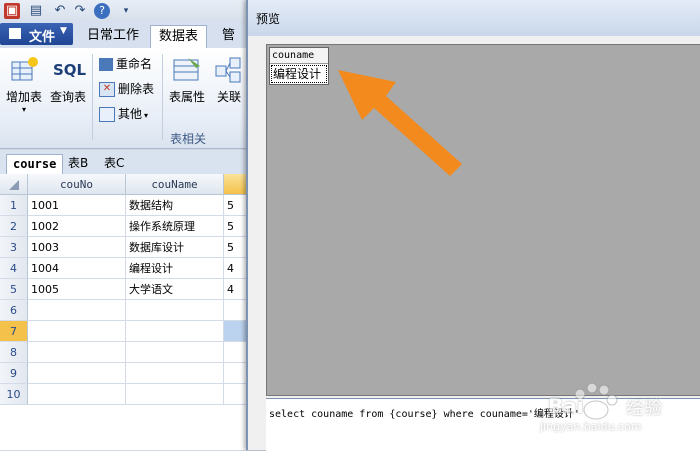 The image size is (700, 451). What do you see at coordinates (77, 205) in the screenshot?
I see `table-cell: 1001` at bounding box center [77, 205].